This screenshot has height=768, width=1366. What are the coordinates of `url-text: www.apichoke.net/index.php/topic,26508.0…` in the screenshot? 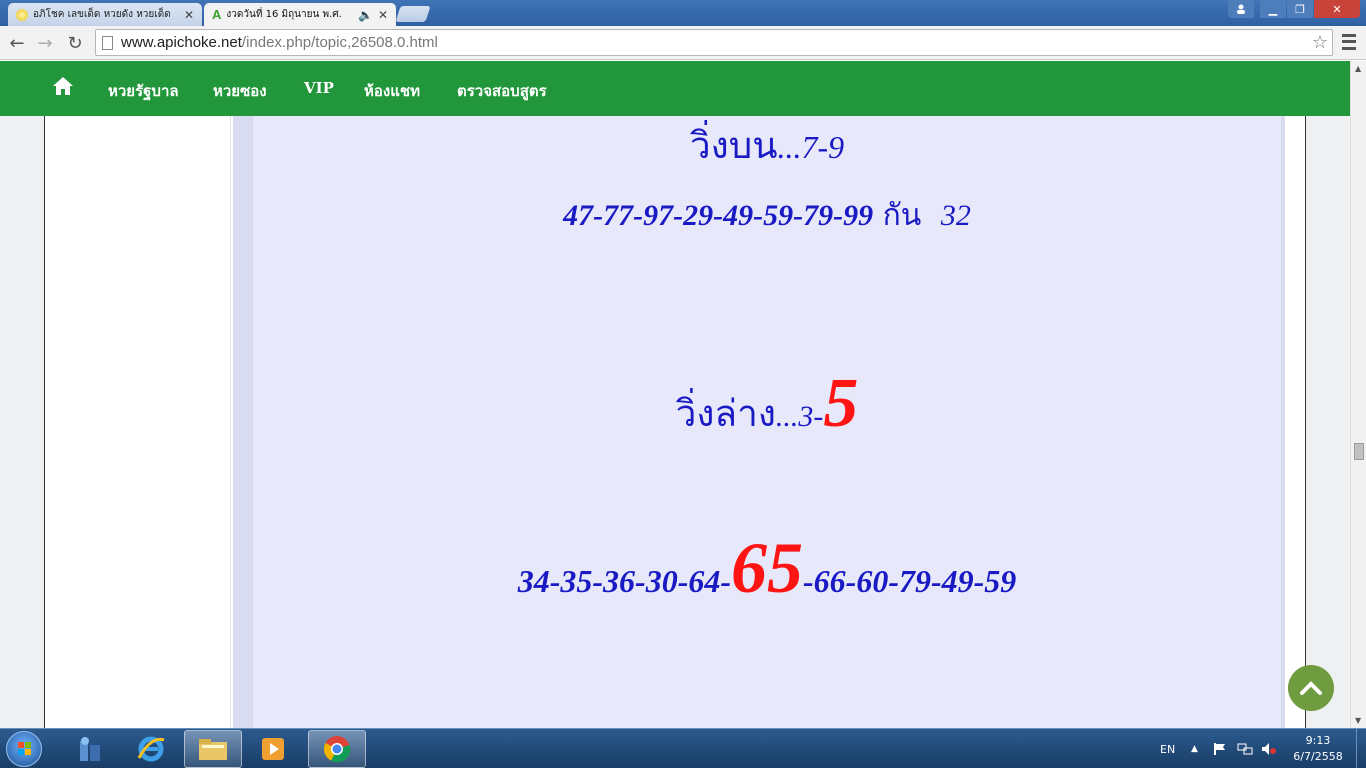 It's located at (279, 42).